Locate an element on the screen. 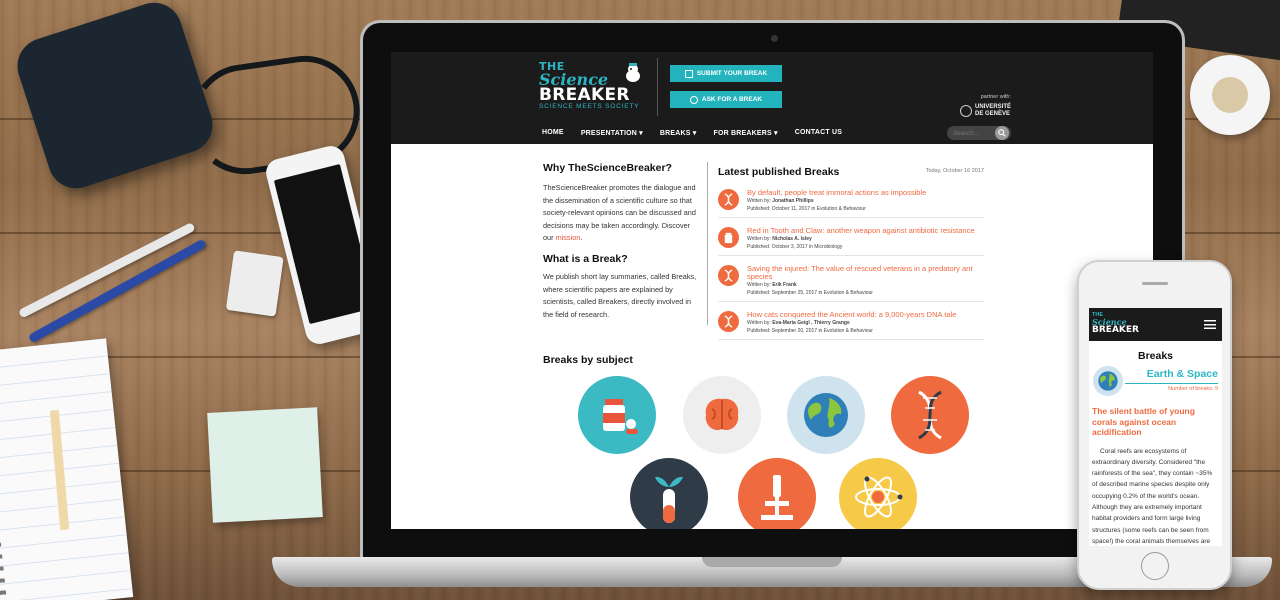 The width and height of the screenshot is (1280, 600). author-name: Erik Frank is located at coordinates (784, 285).